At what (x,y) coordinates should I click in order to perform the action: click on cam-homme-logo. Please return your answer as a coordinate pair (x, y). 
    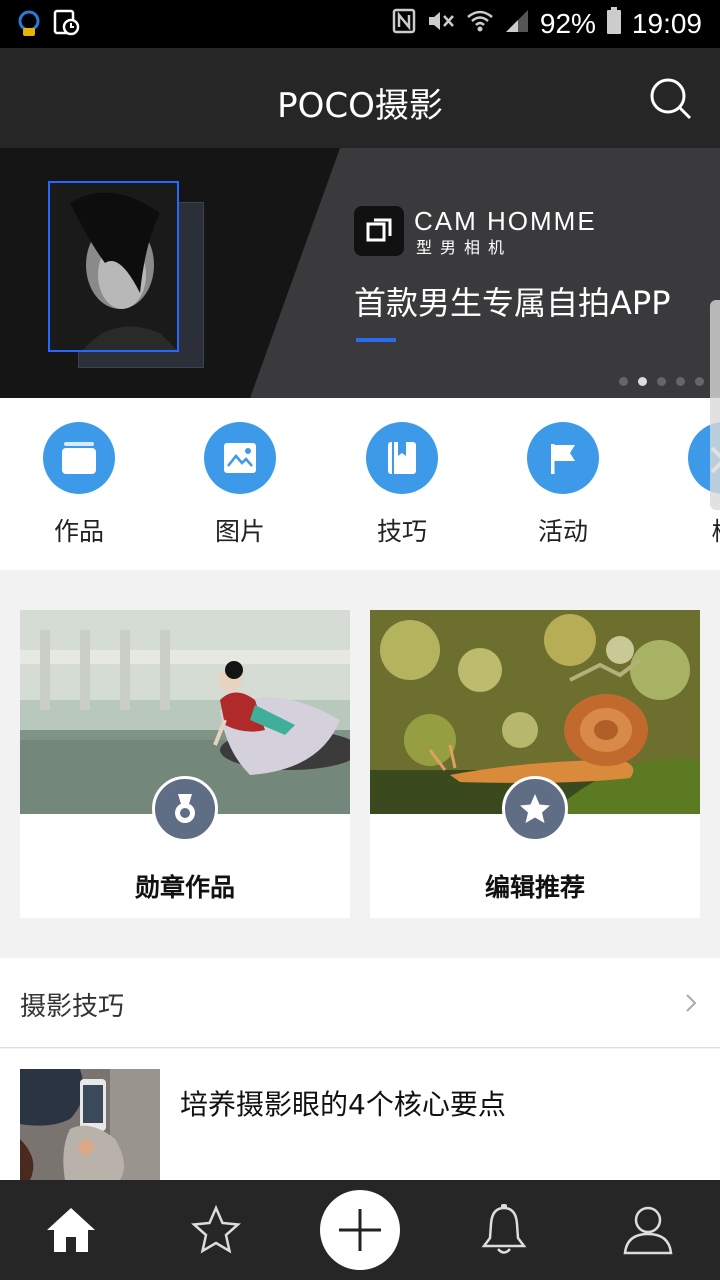
    Looking at the image, I should click on (379, 231).